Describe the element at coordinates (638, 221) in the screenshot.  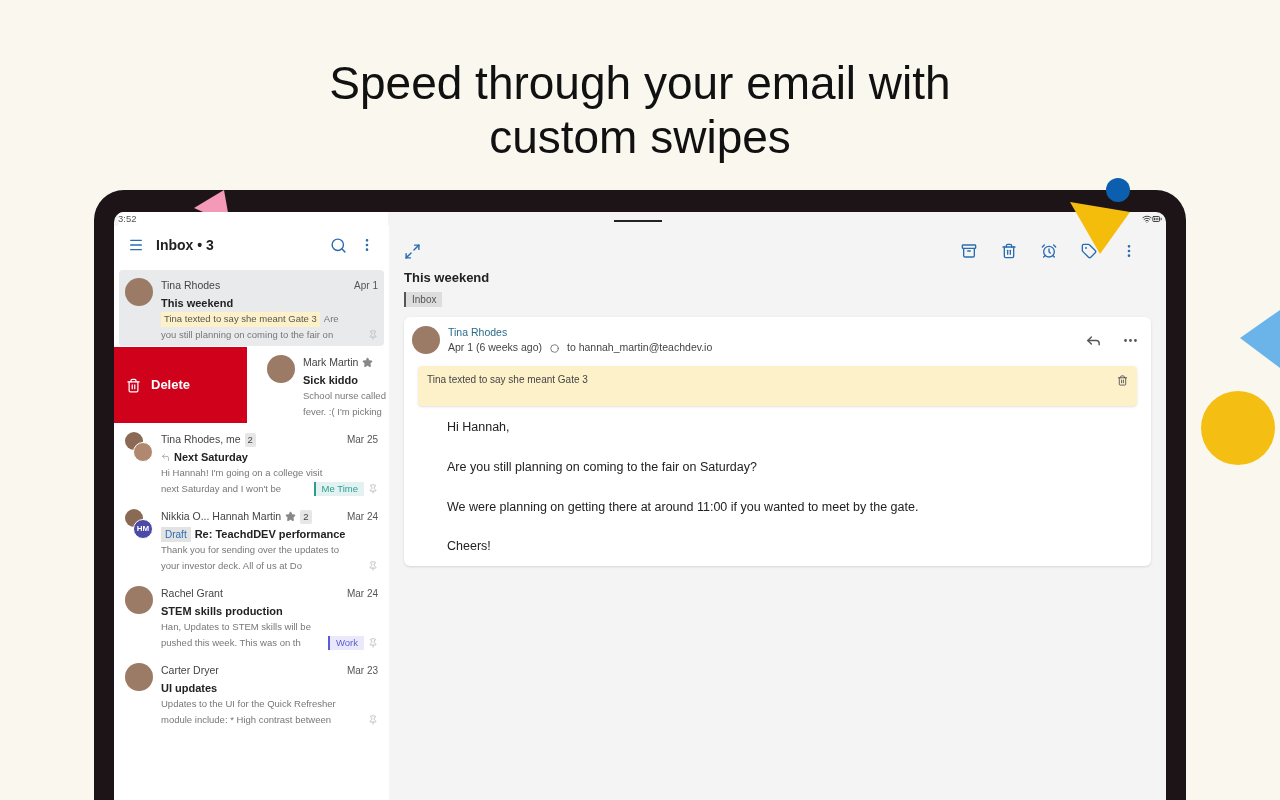
I see `drag-handle` at that location.